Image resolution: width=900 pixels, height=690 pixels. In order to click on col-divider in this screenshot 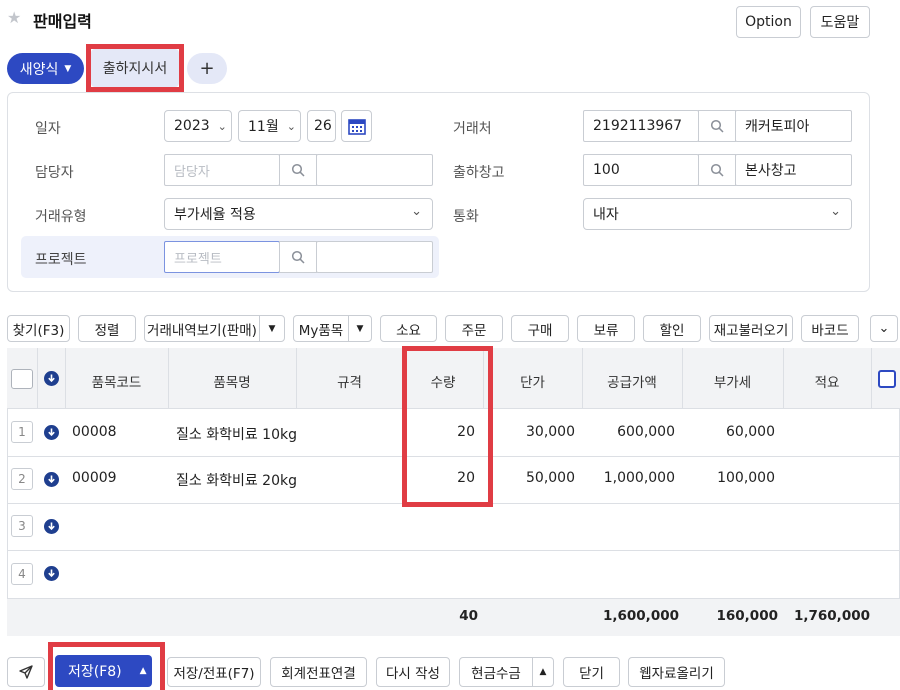, I will do `click(37, 378)`.